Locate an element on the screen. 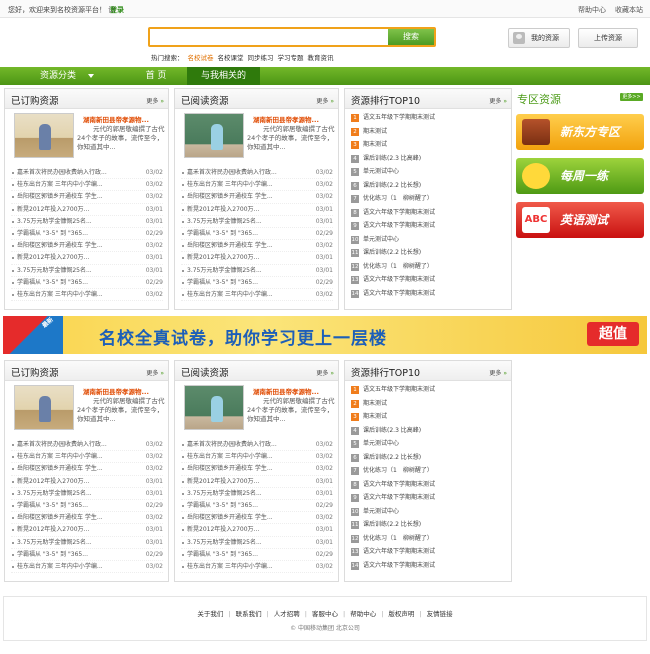  upload-button: 上传资源 is located at coordinates (608, 38).